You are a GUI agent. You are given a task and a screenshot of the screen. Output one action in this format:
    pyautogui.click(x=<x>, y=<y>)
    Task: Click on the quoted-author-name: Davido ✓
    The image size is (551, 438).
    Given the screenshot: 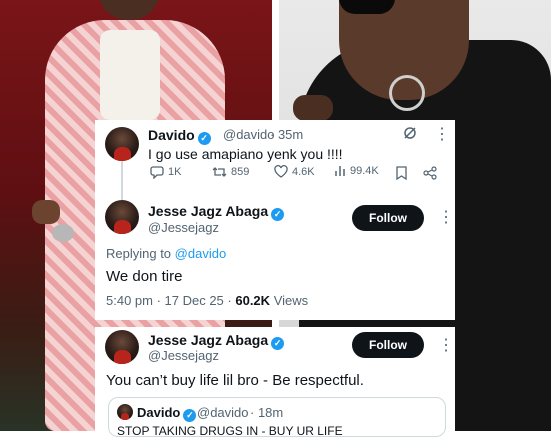 What is the action you would take?
    pyautogui.click(x=167, y=413)
    